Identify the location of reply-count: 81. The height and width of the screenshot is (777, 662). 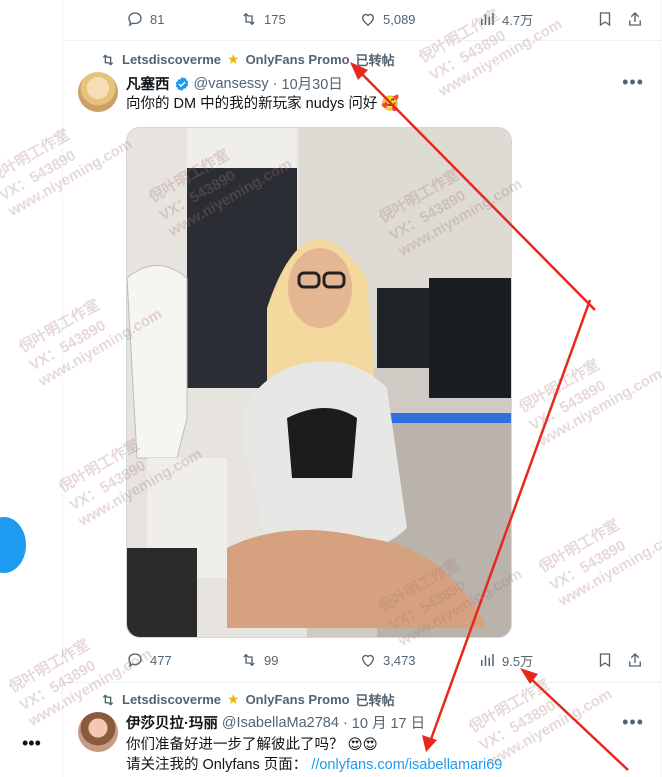
(157, 19).